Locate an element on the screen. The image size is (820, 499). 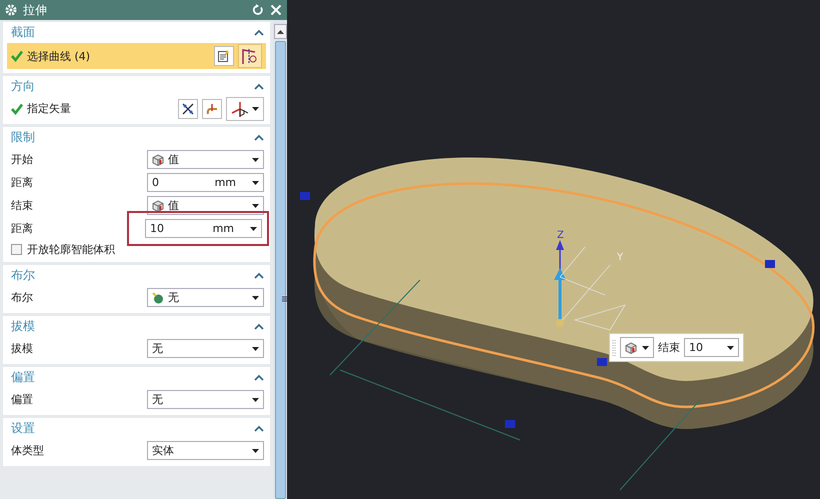
axis-label: Z is located at coordinates (560, 235).